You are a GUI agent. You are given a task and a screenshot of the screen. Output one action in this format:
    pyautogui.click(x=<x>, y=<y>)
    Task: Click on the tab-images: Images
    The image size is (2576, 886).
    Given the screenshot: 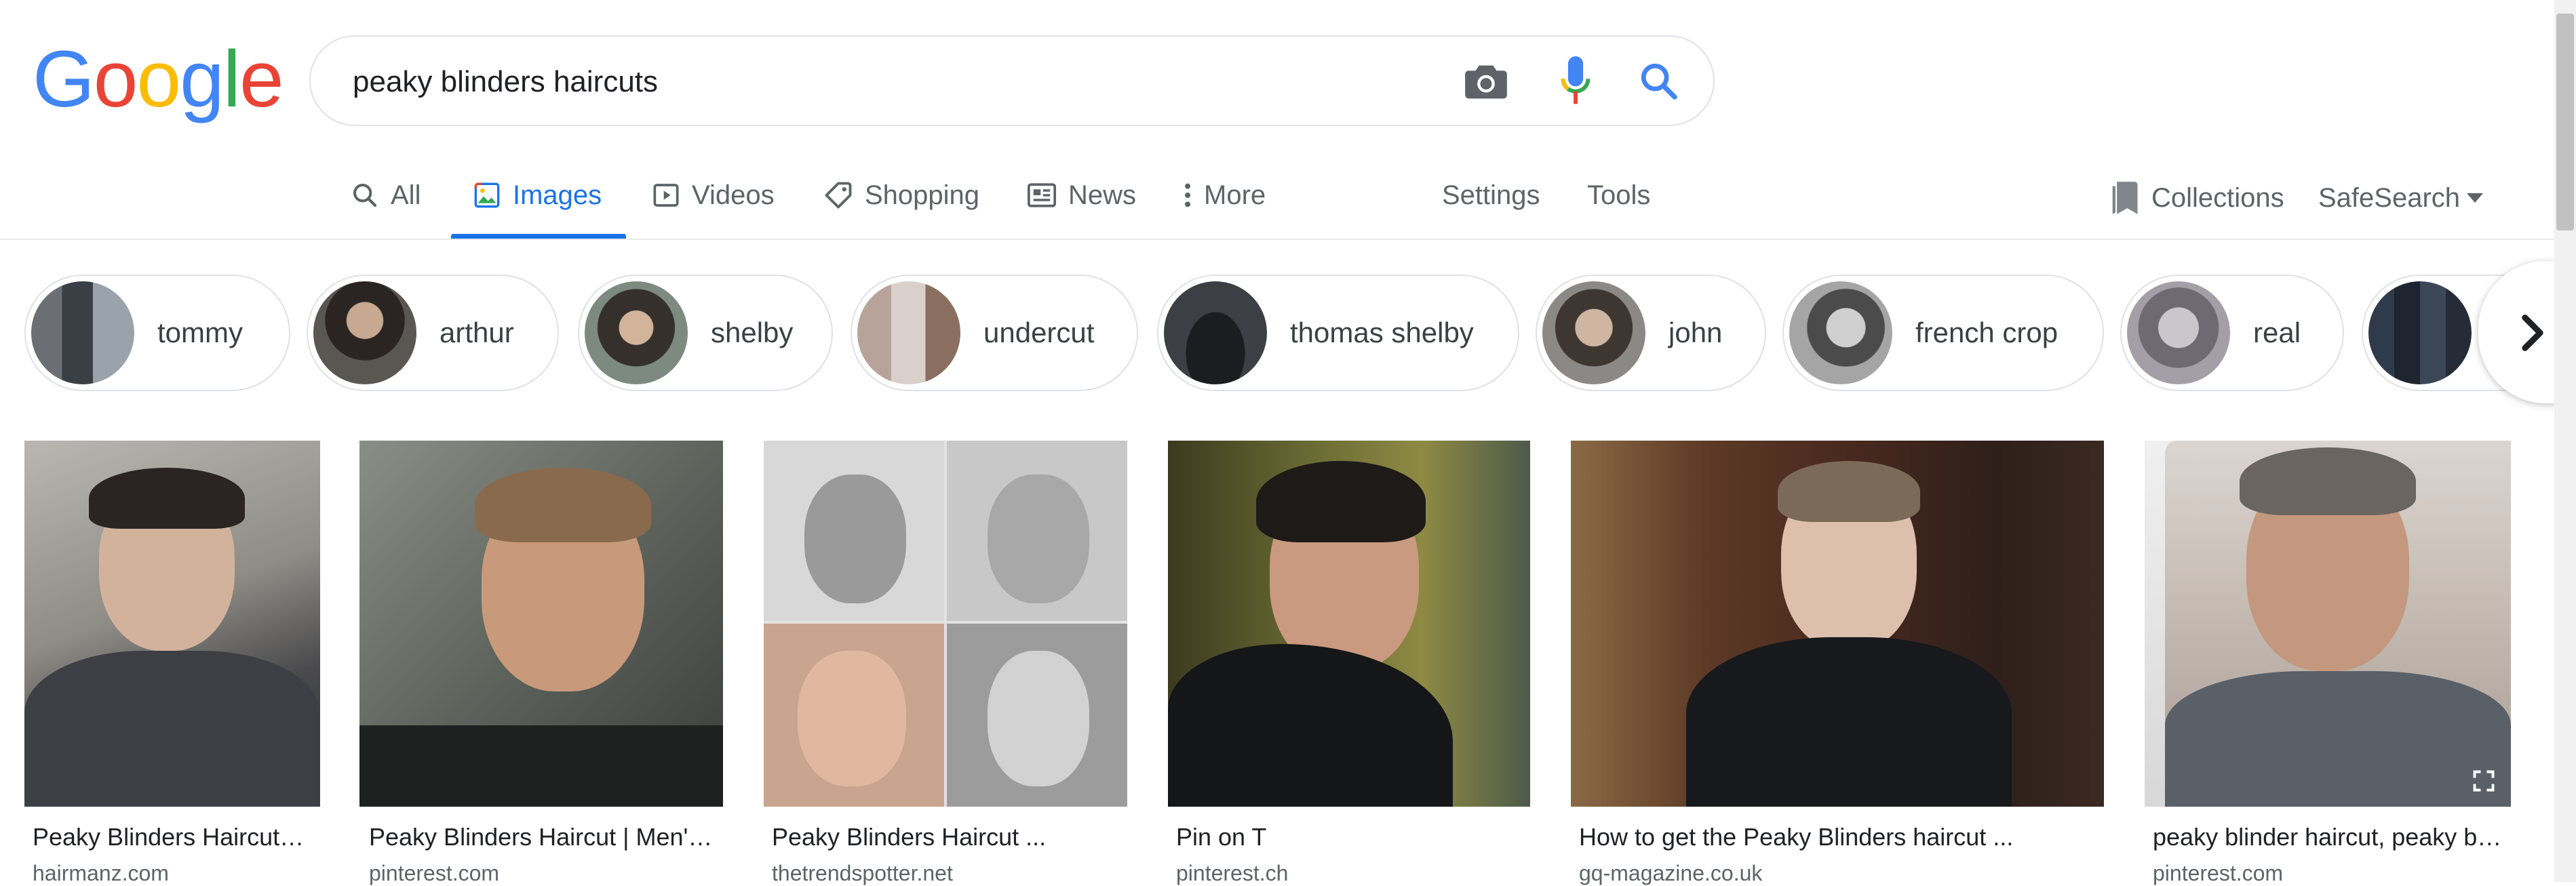 What is the action you would take?
    pyautogui.click(x=537, y=195)
    